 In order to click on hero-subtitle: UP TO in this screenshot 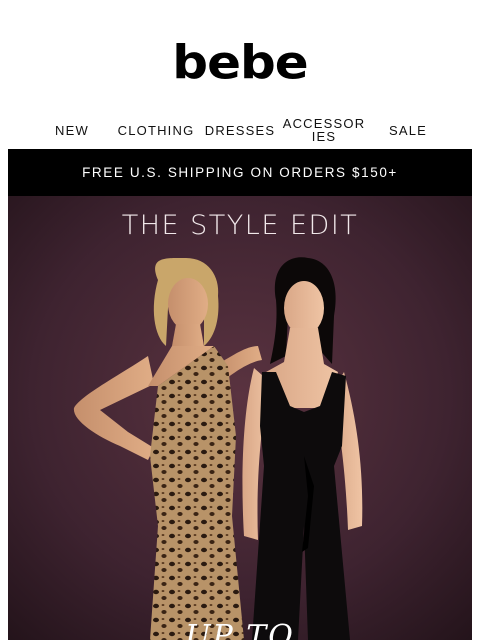, I will do `click(240, 629)`.